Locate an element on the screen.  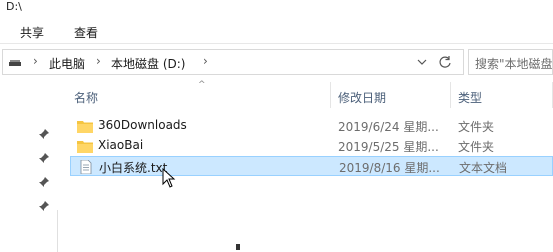
ribbon-tabs: 共享 查看 is located at coordinates (276, 31).